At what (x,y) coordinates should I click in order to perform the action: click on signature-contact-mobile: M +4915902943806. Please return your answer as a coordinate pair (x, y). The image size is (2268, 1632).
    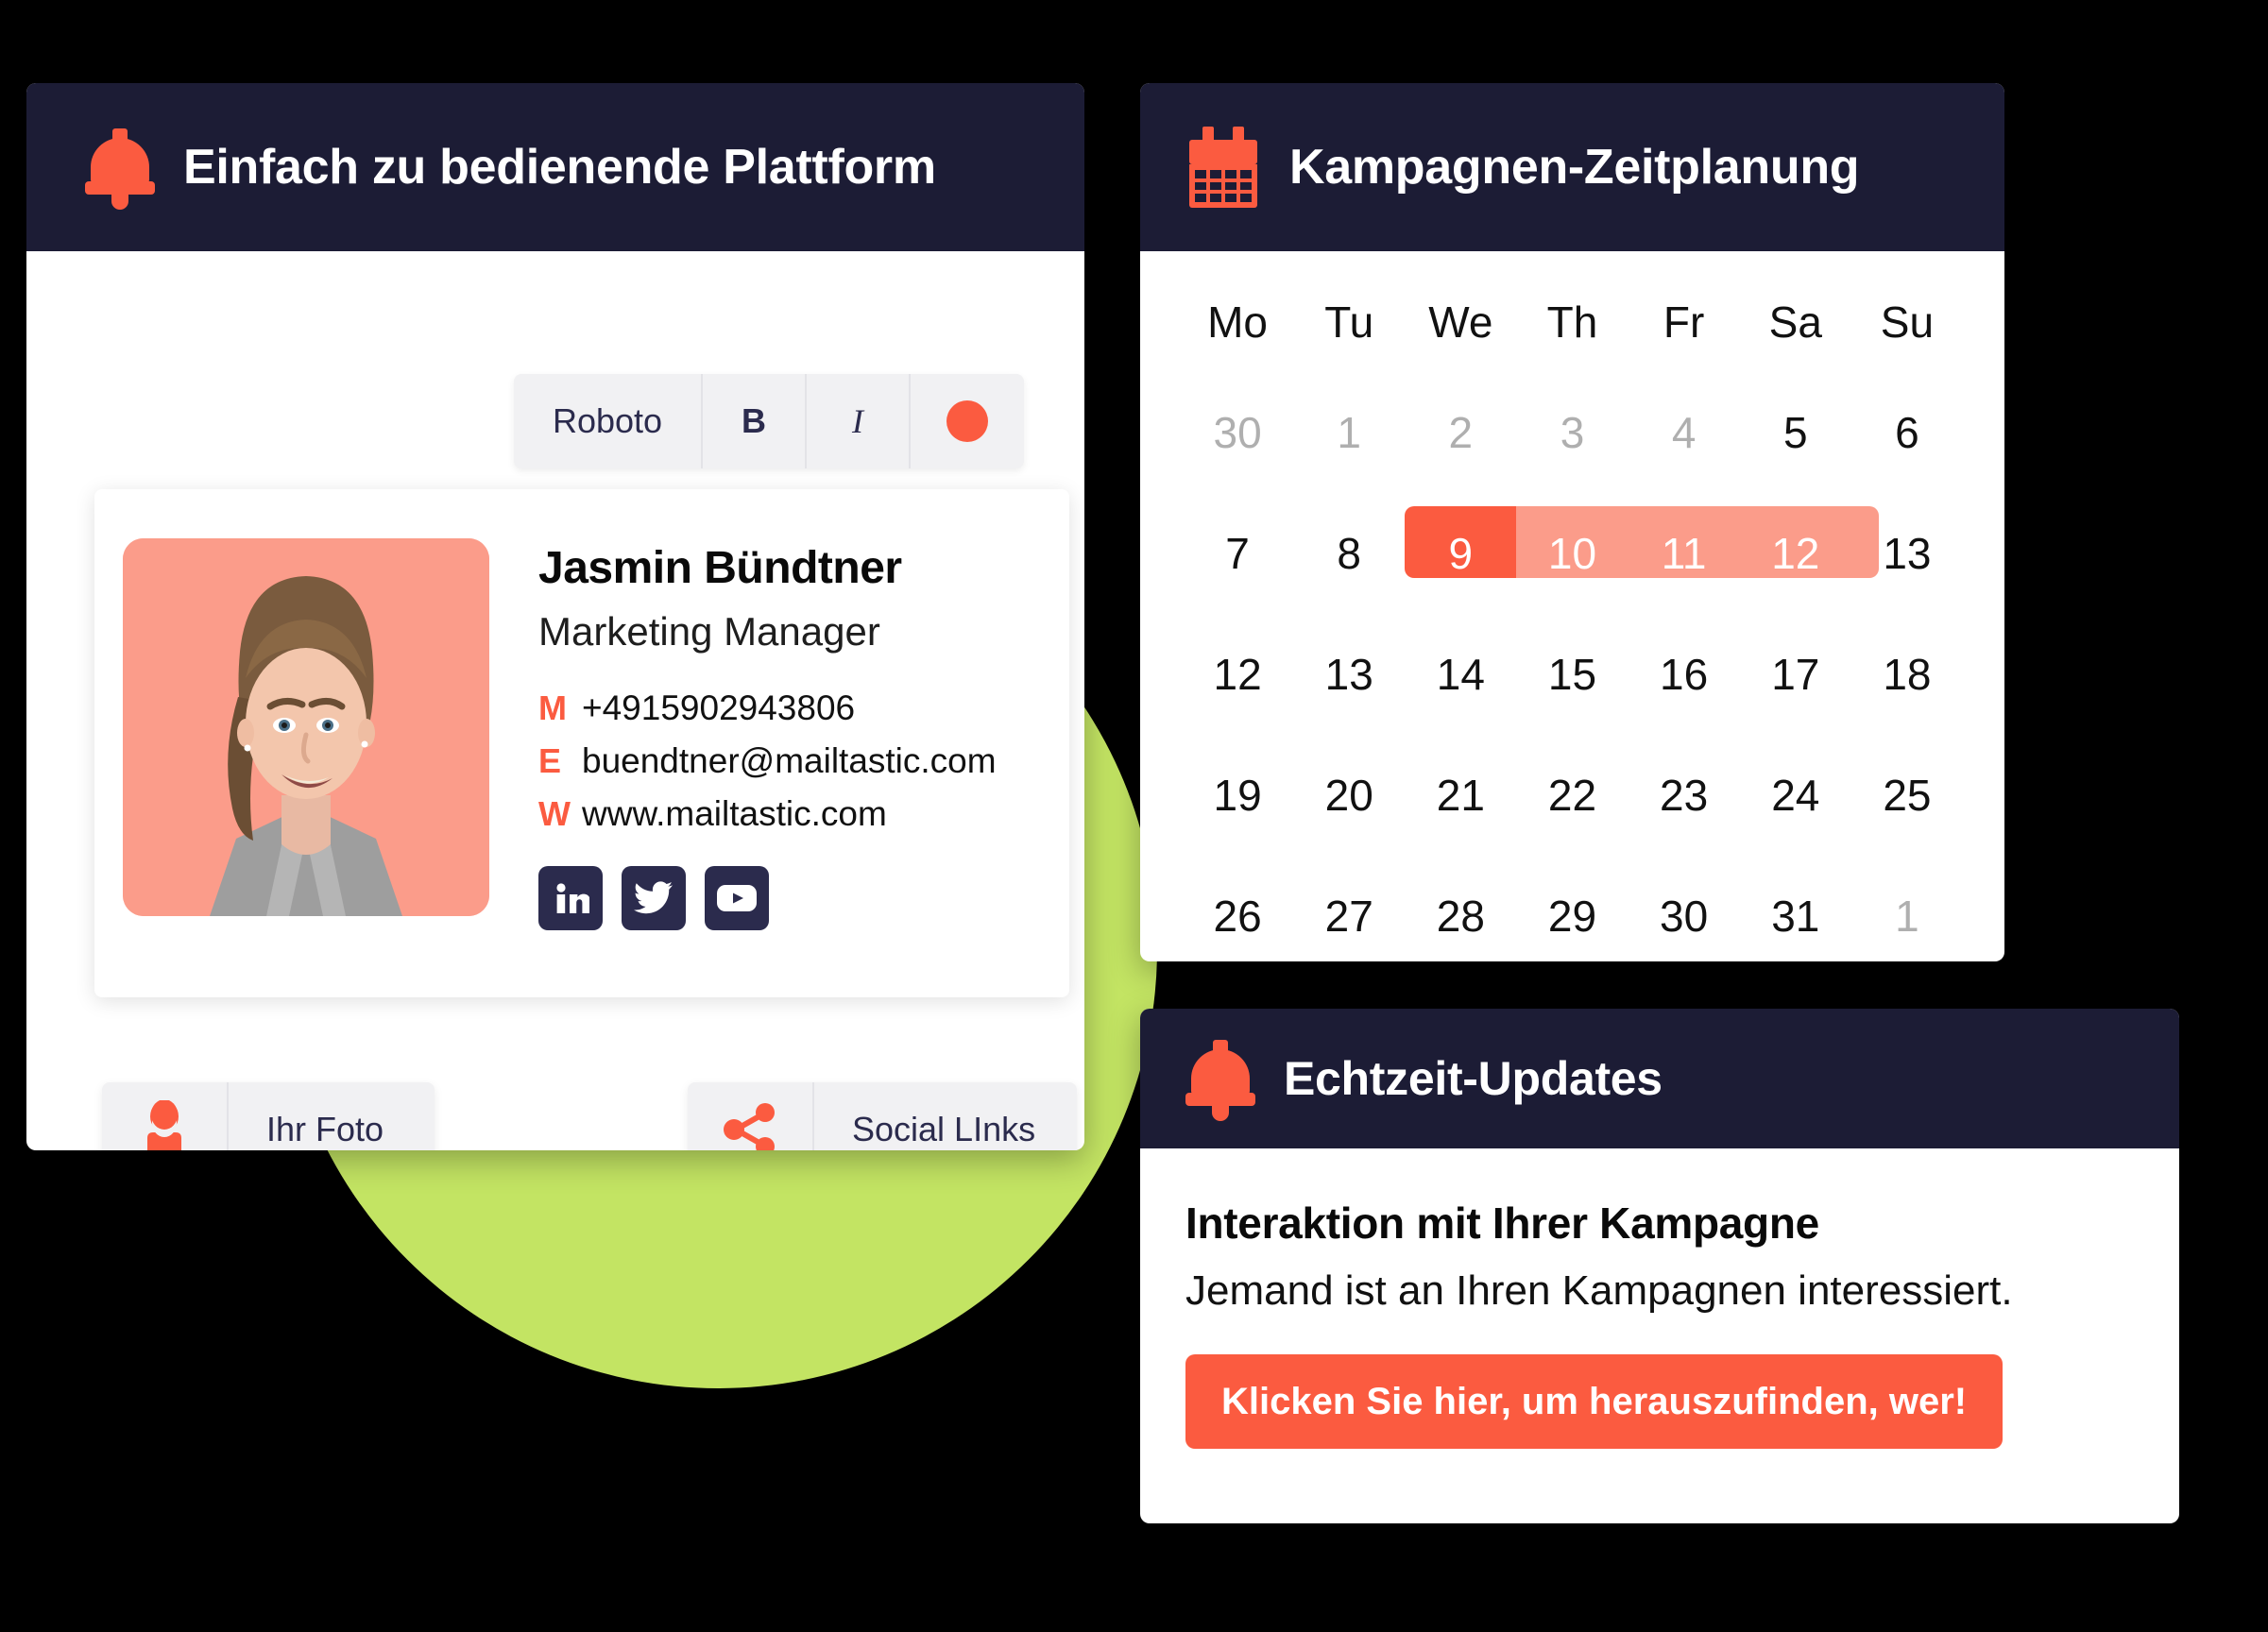
    Looking at the image, I should click on (768, 708).